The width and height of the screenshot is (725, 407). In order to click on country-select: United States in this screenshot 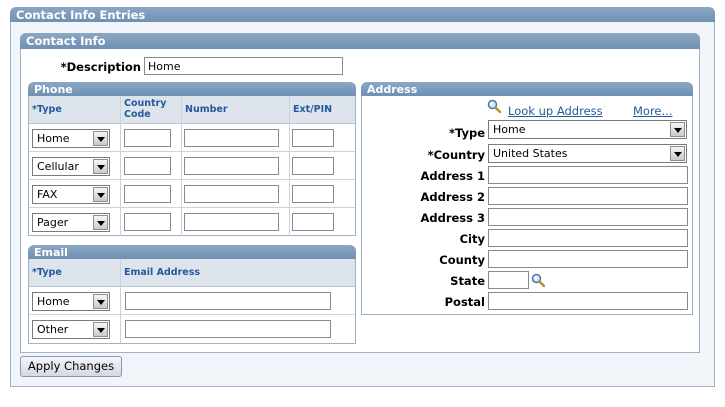, I will do `click(587, 153)`.